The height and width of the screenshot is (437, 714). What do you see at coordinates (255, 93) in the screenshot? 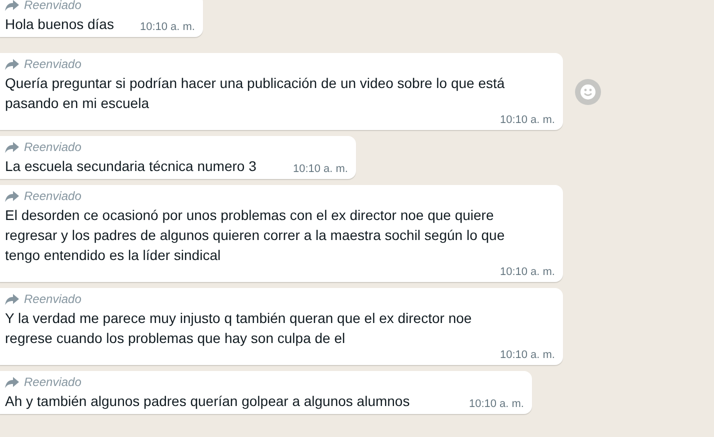
I see `message-text: Quería preguntar si podrían hacer una publicación de un video sobre lo que está pasando en mi escuela` at bounding box center [255, 93].